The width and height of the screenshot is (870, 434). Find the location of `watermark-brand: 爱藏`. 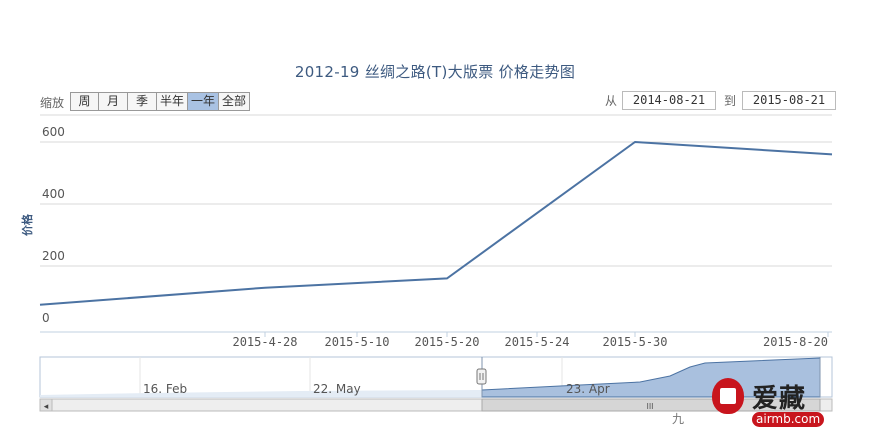

watermark-brand: 爱藏 is located at coordinates (779, 399).